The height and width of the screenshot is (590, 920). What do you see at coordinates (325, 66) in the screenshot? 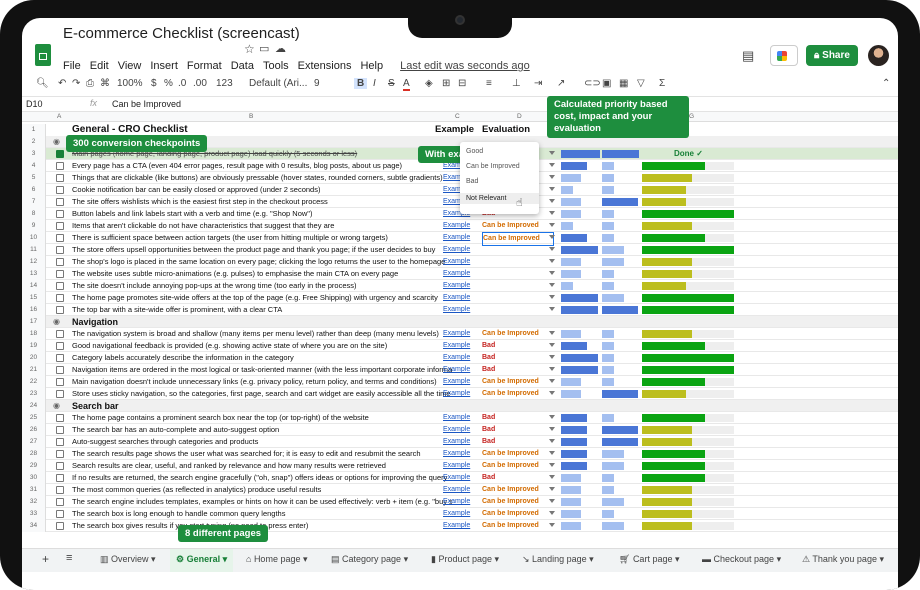
I see `menu-extensions: Extensions` at bounding box center [325, 66].